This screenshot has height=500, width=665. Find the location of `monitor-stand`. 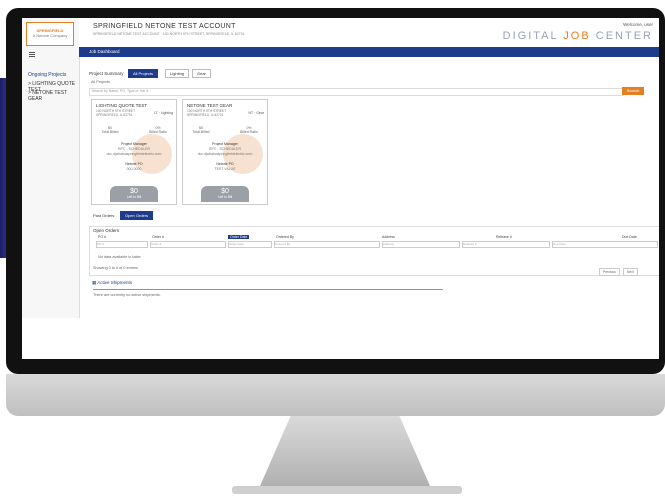

monitor-stand is located at coordinates (345, 451).